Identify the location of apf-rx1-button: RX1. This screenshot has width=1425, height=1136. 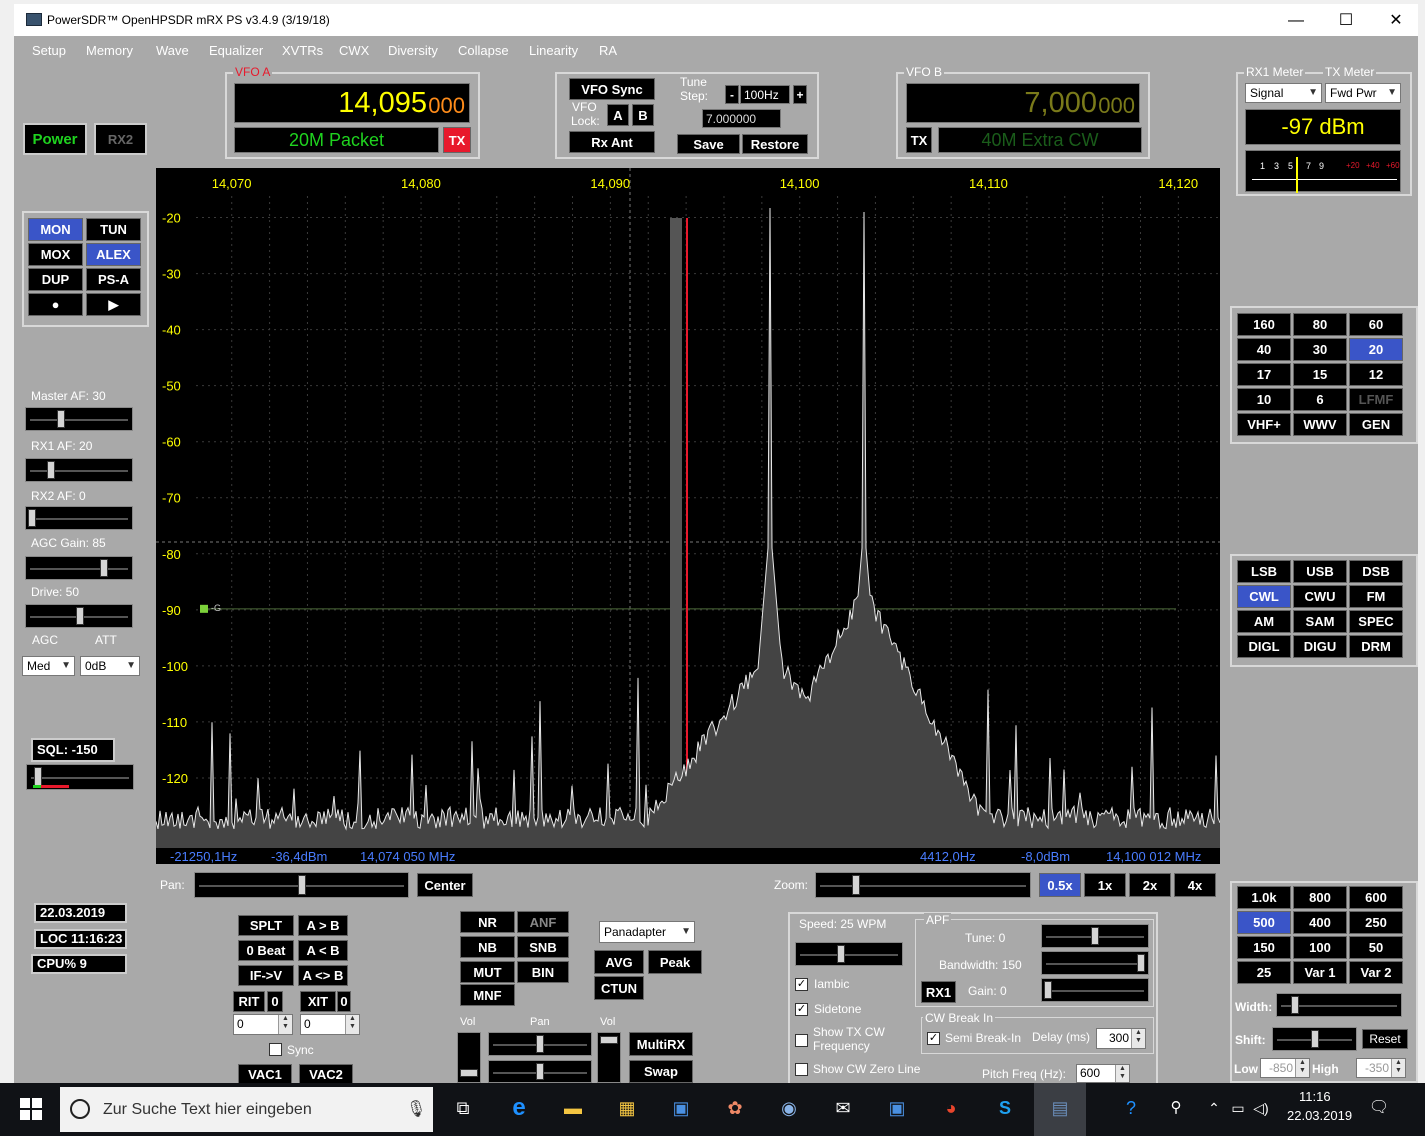
(938, 992).